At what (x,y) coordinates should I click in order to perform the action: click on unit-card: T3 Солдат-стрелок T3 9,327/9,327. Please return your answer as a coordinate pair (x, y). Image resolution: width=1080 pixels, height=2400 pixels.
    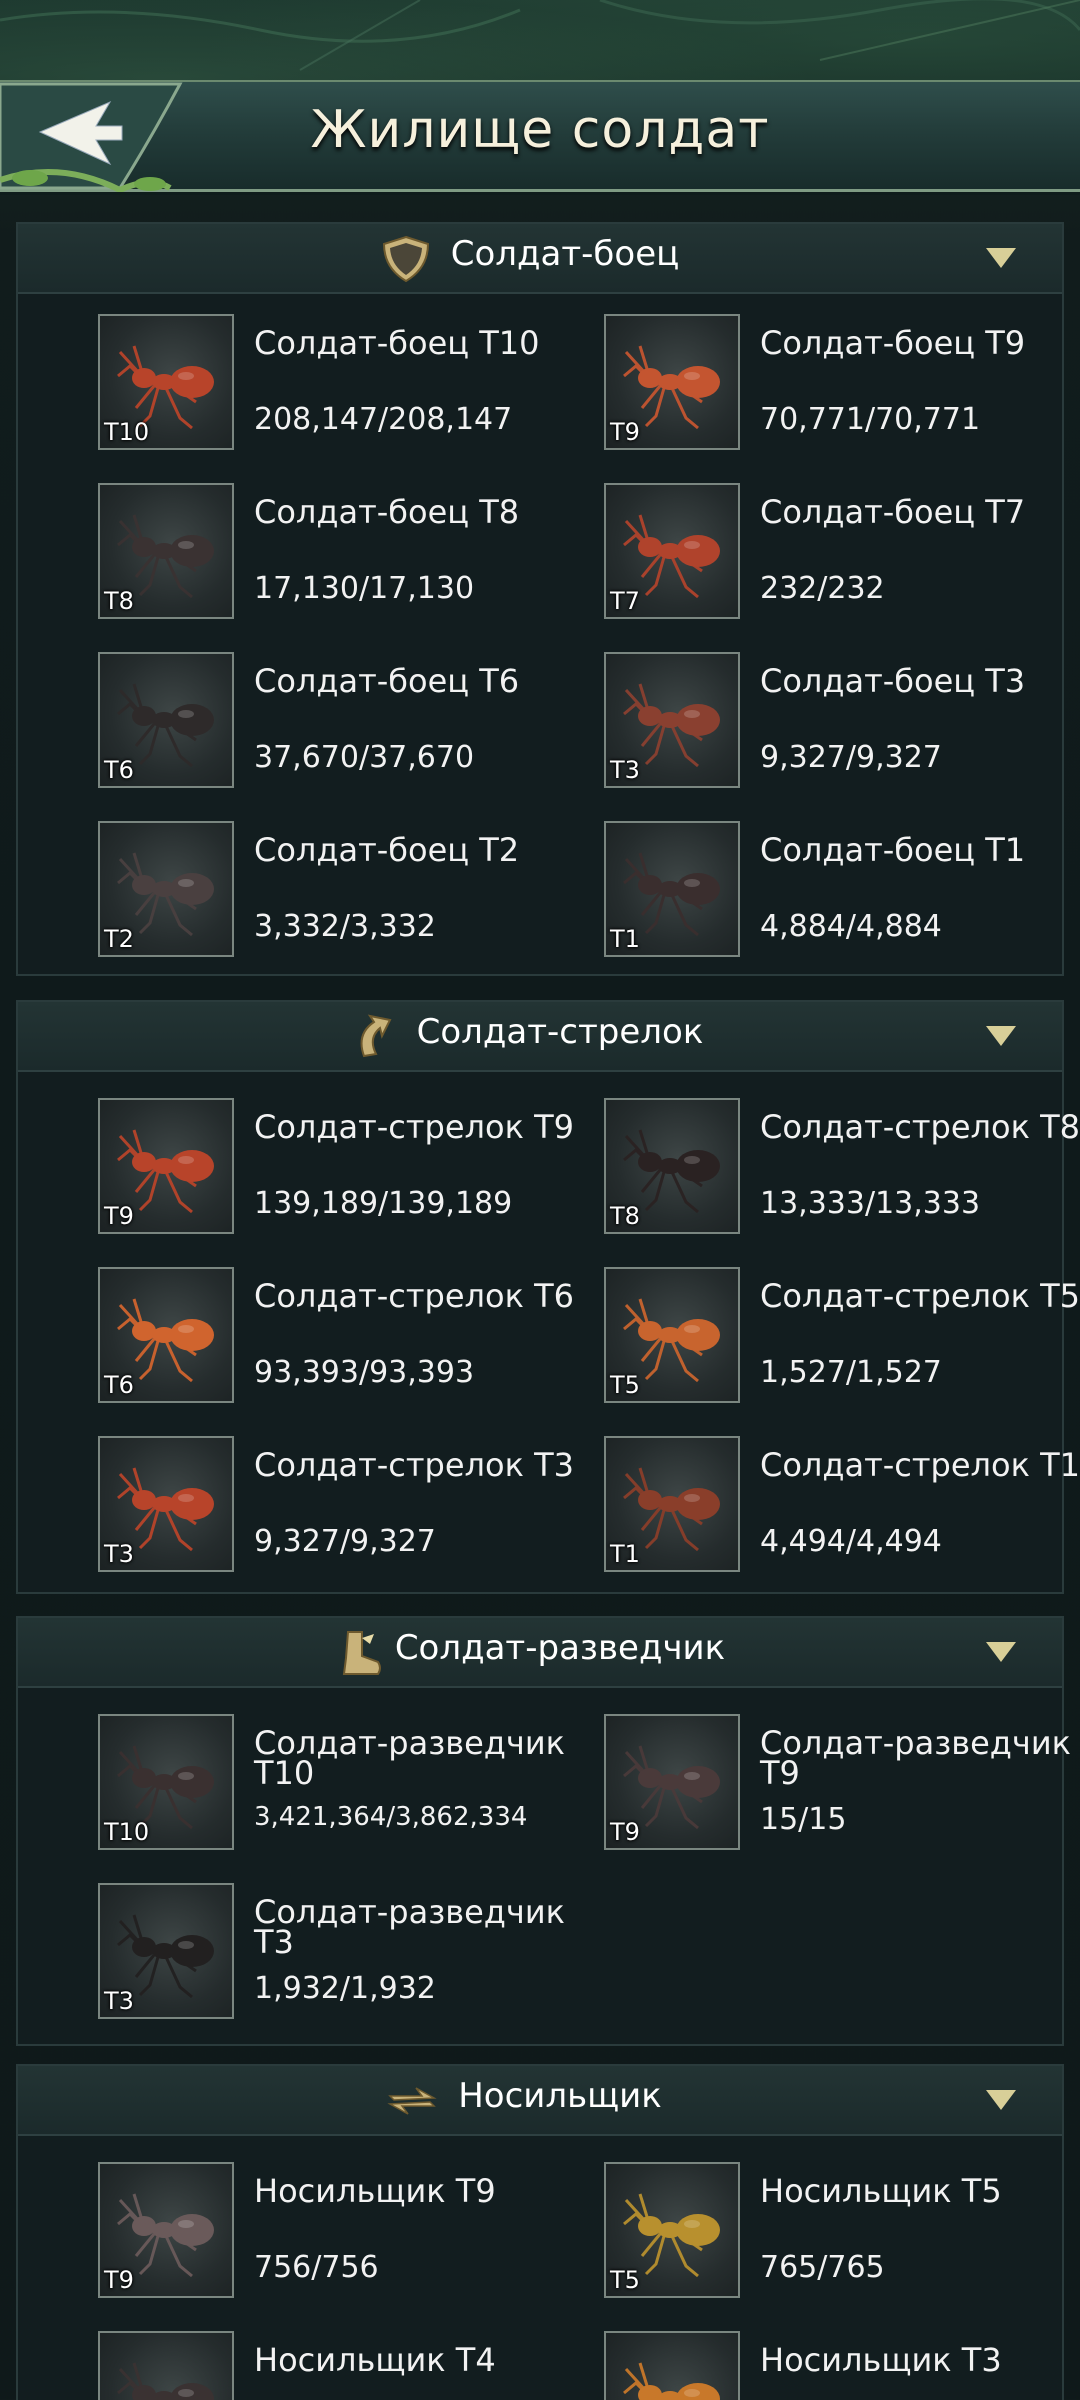
    Looking at the image, I should click on (338, 1506).